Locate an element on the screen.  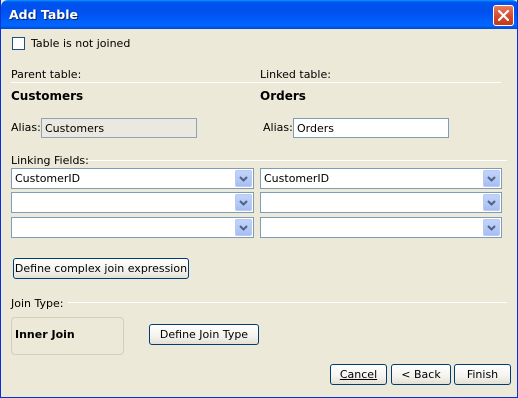
linked-table-header: Linked table: is located at coordinates (295, 74).